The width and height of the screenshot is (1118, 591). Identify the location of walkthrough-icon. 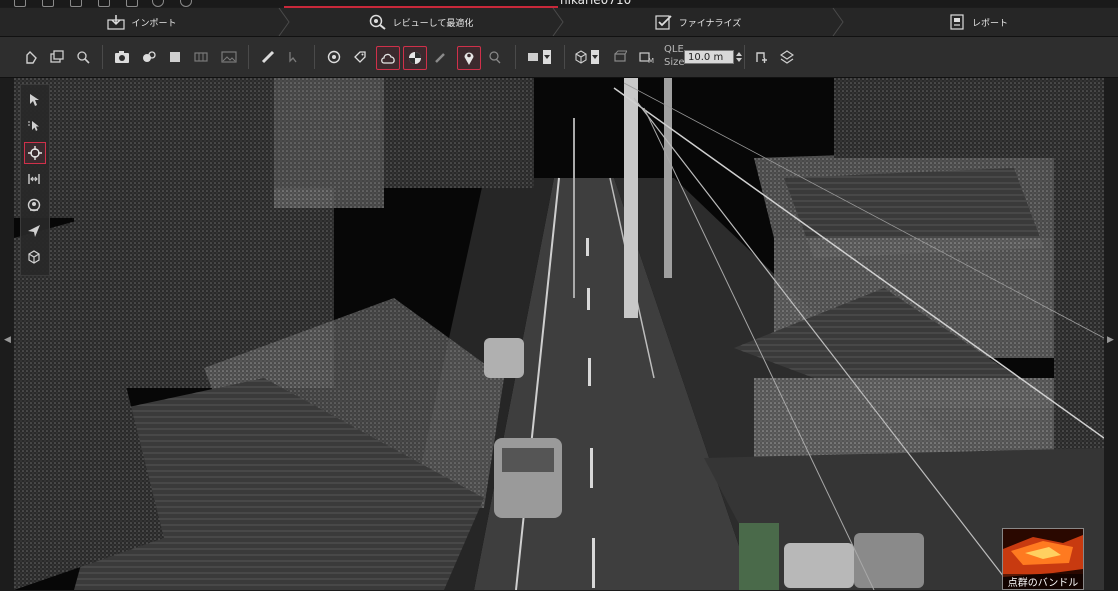
(34, 205).